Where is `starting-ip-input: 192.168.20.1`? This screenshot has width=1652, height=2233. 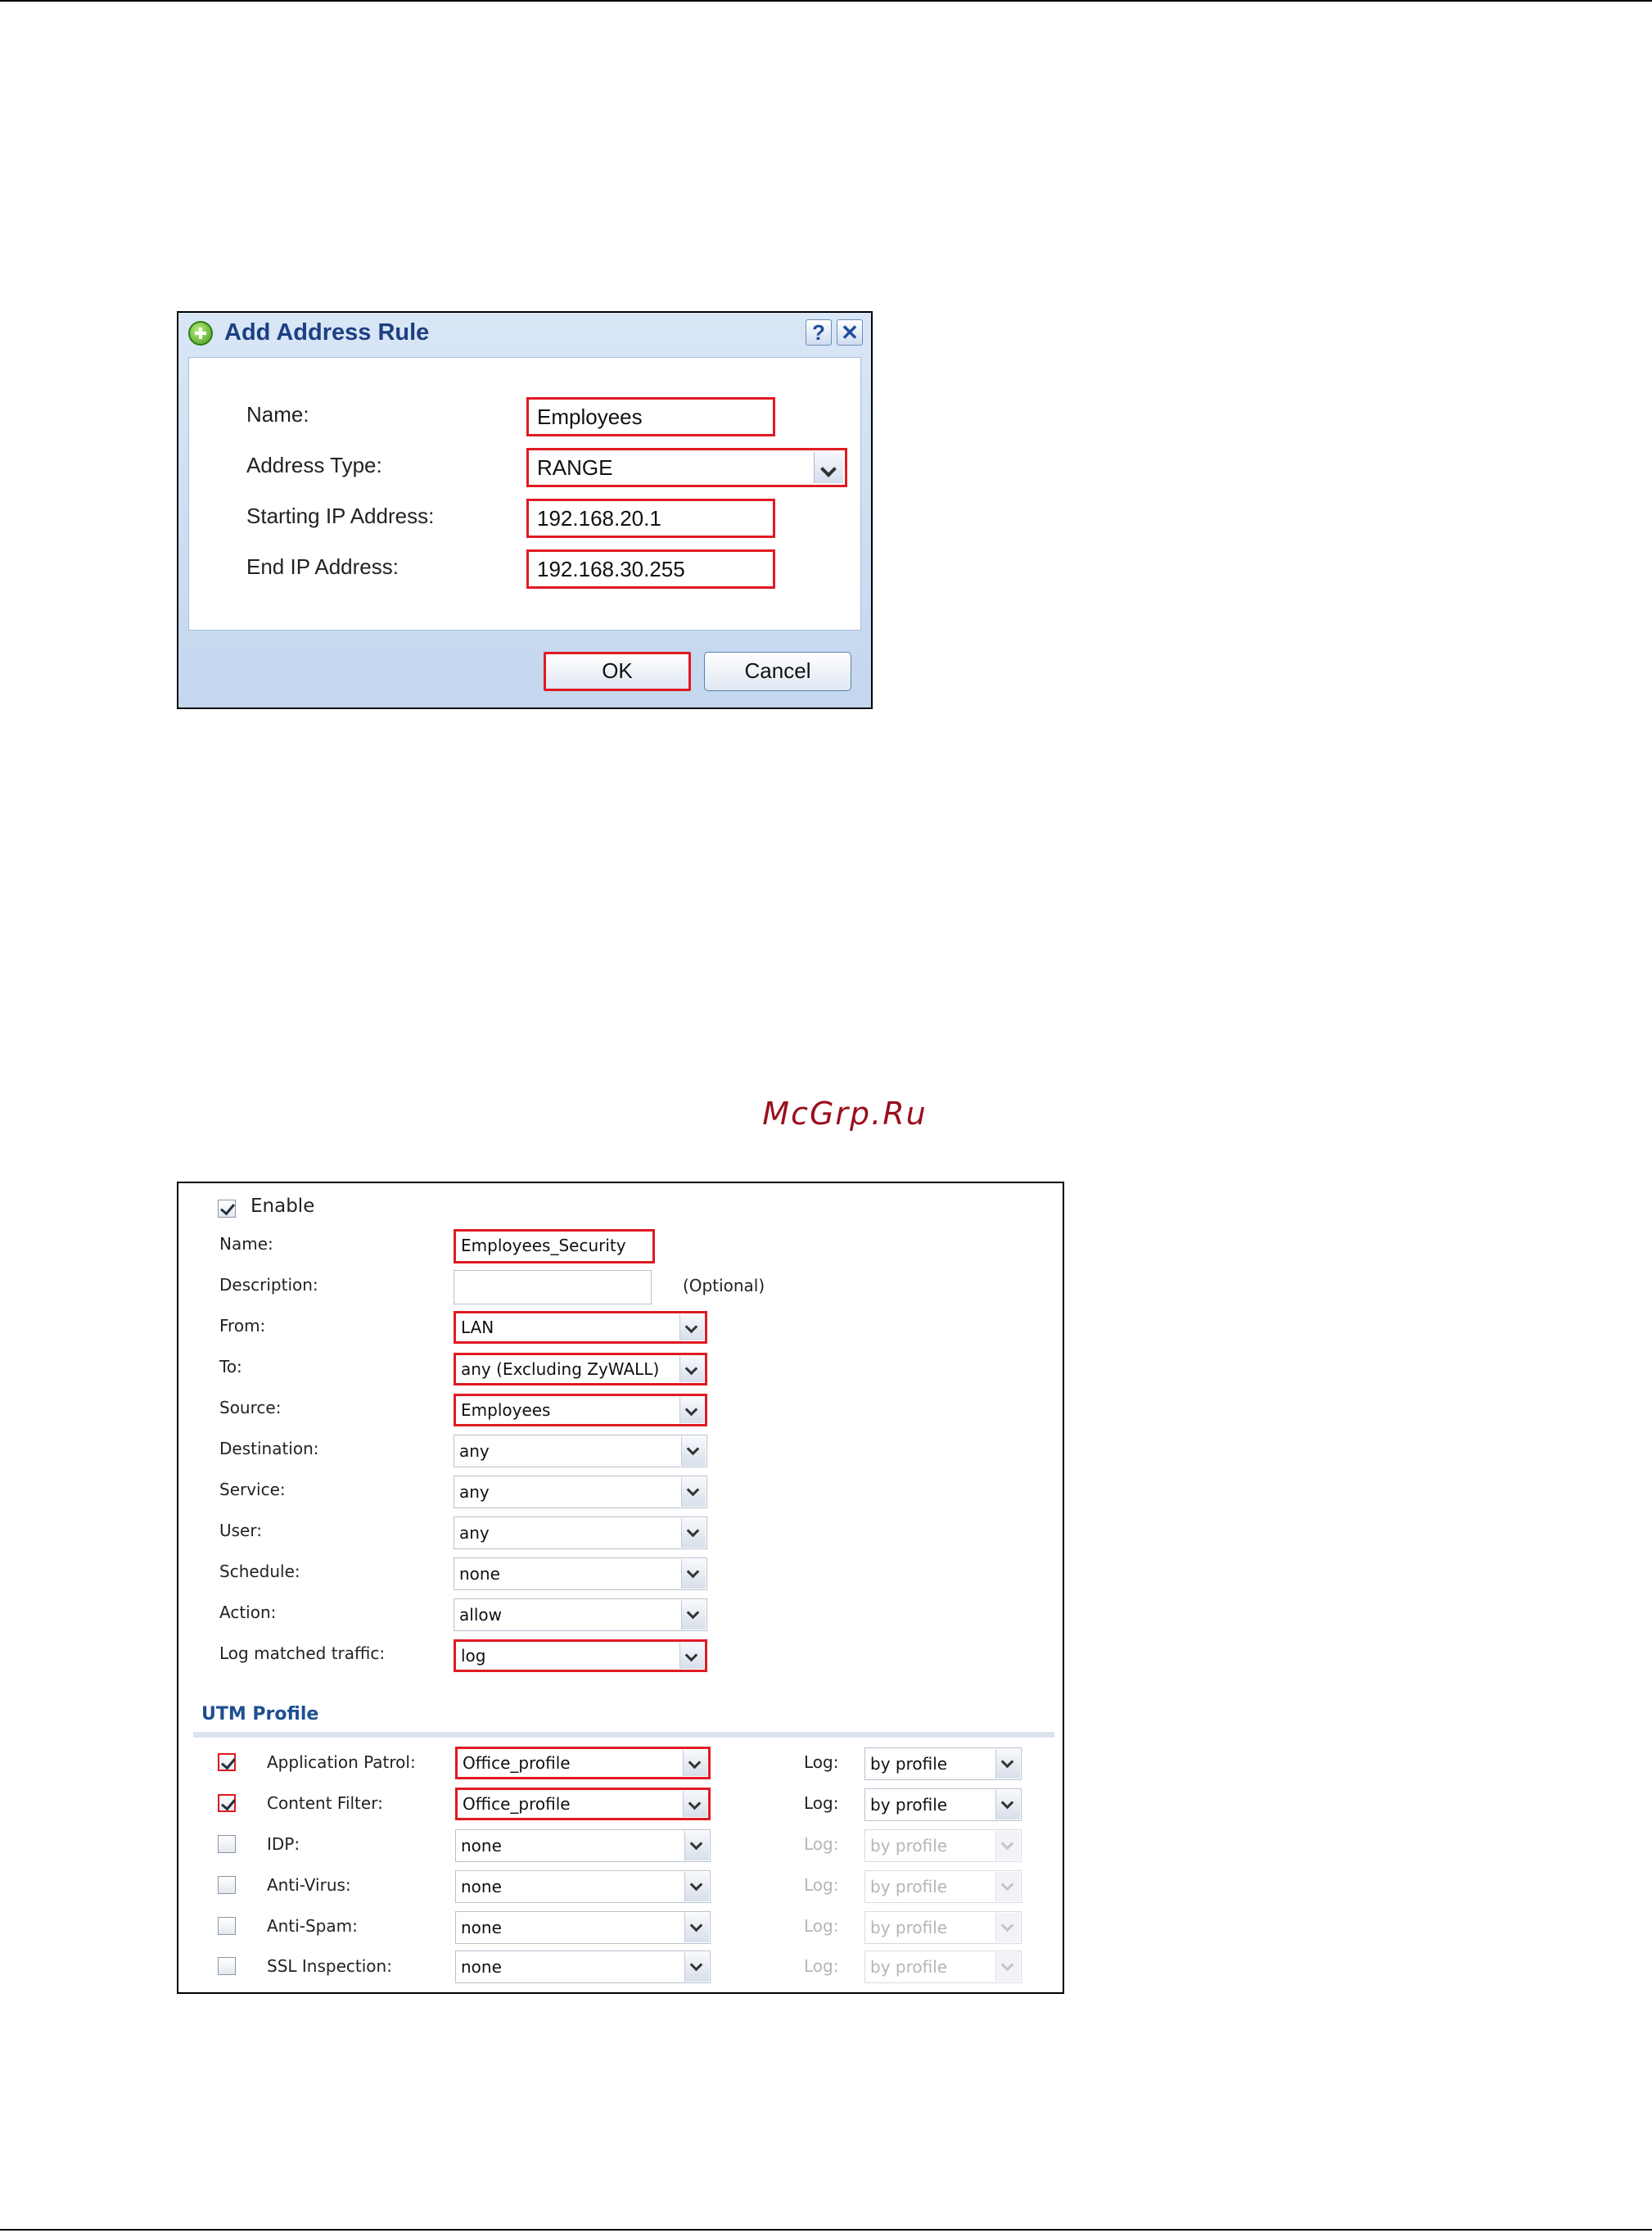
starting-ip-input: 192.168.20.1 is located at coordinates (650, 519).